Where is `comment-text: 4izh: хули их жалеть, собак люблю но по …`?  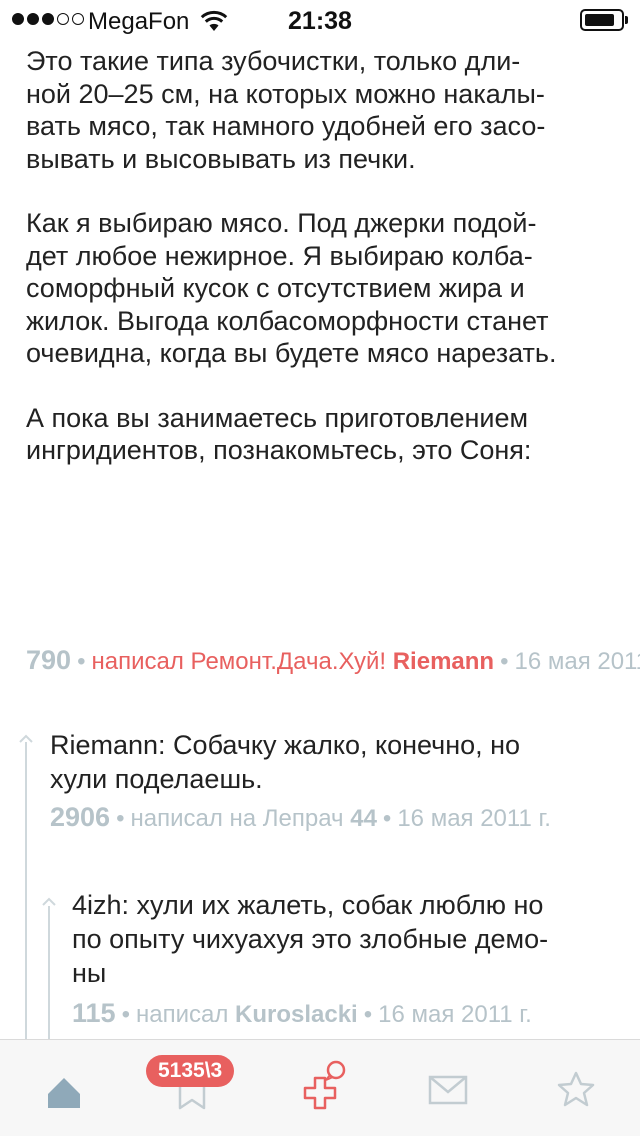
comment-text: 4izh: хули их жалеть, собак люблю но по … is located at coordinates (310, 939).